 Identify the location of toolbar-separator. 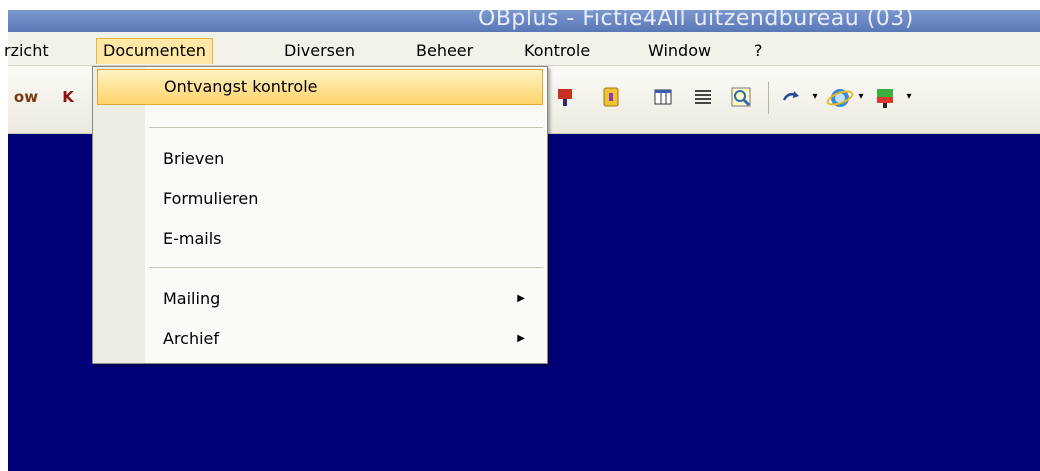
(768, 98).